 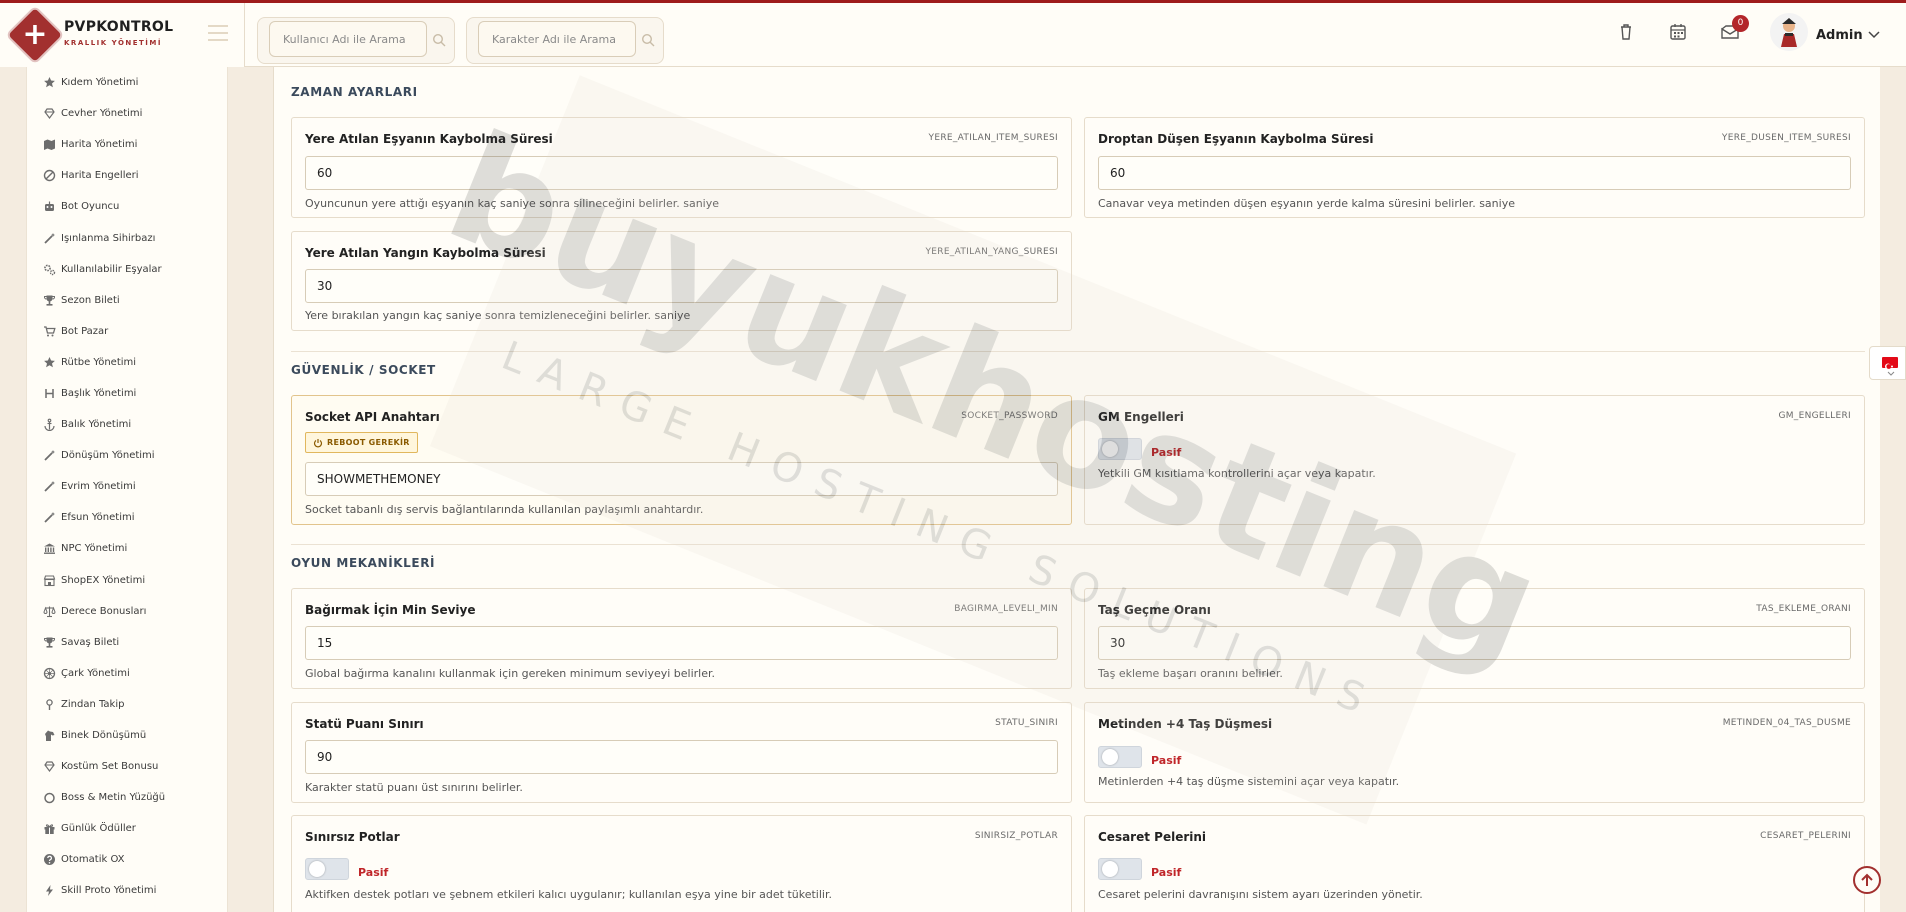 What do you see at coordinates (1814, 416) in the screenshot?
I see `setting-key: GM_ENGELLERI` at bounding box center [1814, 416].